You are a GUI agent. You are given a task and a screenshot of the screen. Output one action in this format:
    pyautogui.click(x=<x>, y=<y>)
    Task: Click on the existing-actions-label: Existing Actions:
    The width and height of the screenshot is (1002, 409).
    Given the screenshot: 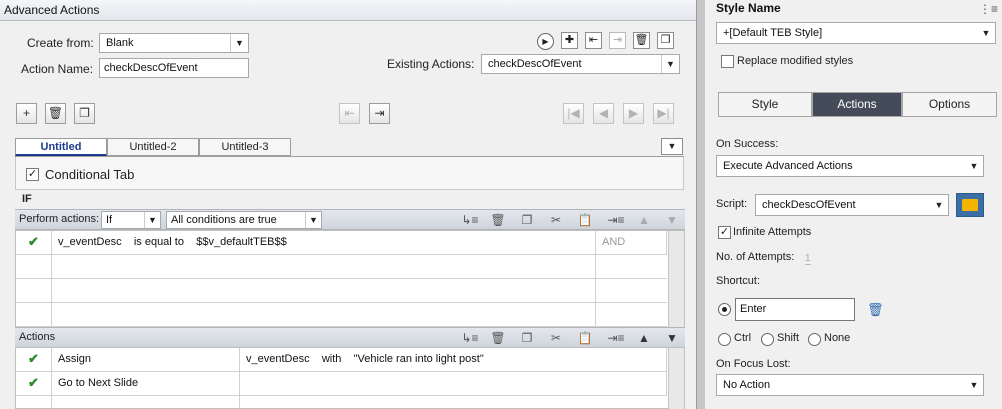 What is the action you would take?
    pyautogui.click(x=431, y=64)
    